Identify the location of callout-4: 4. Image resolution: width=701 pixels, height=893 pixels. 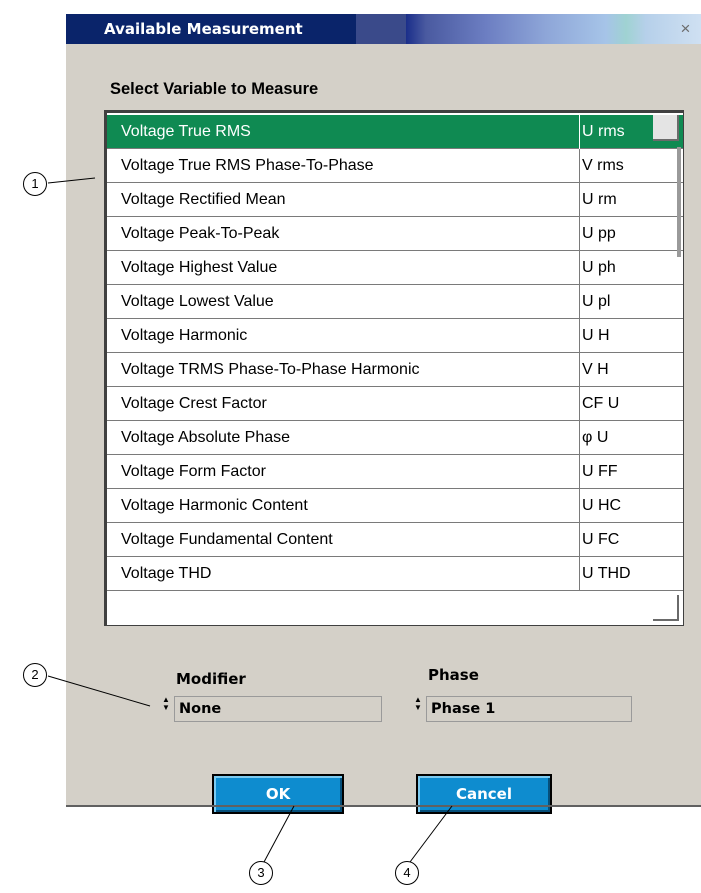
(407, 873).